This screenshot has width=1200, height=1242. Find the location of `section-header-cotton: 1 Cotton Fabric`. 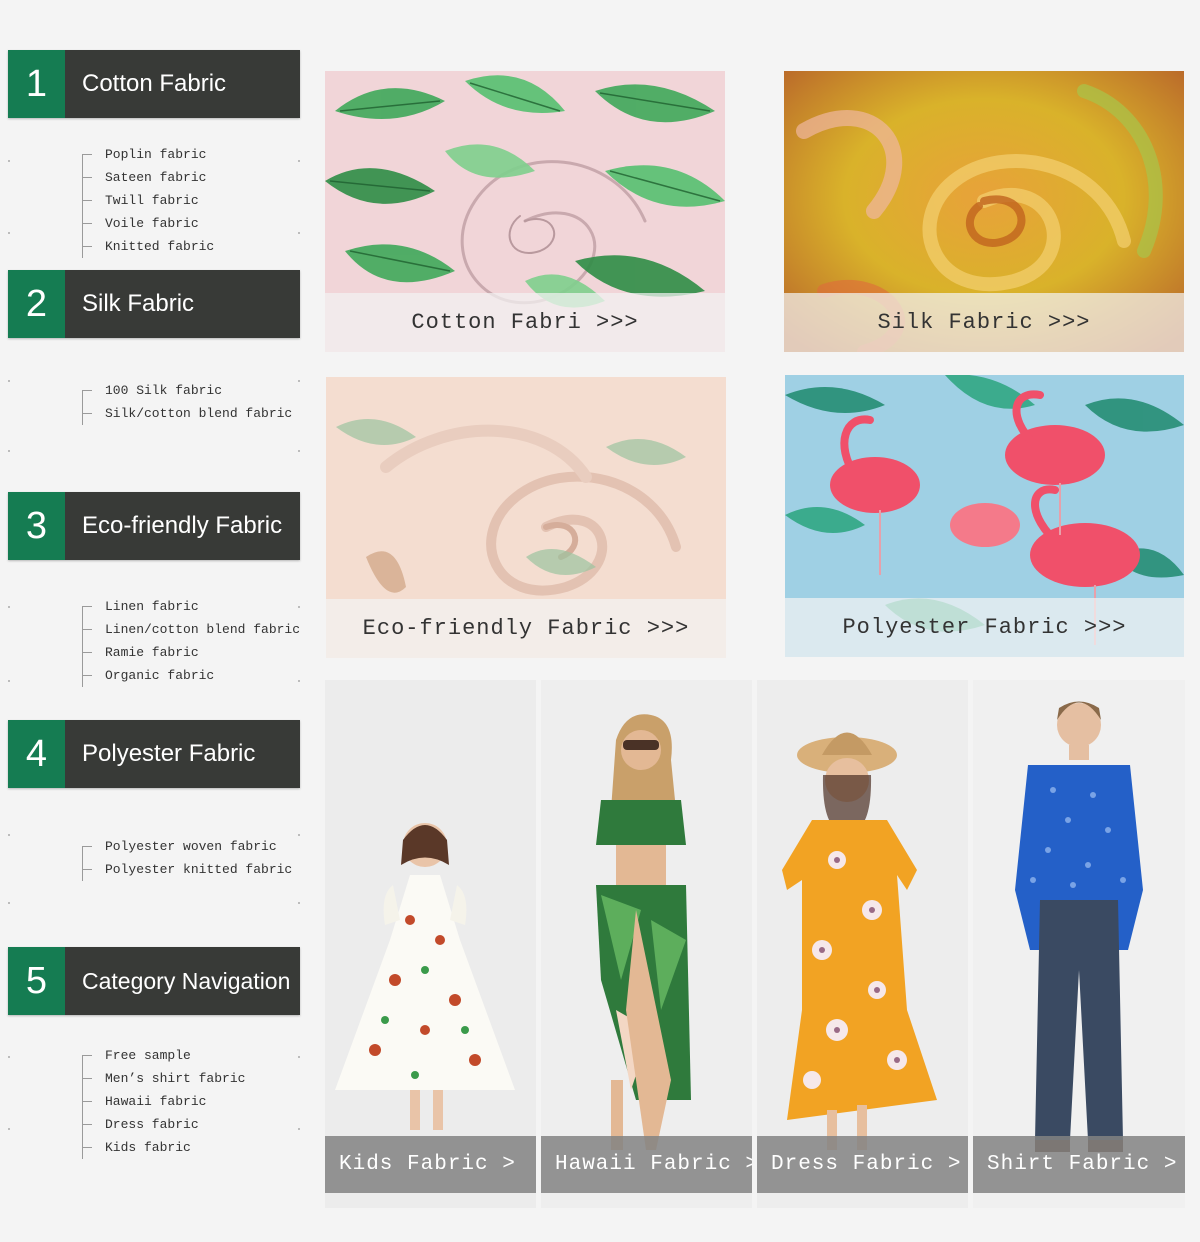

section-header-cotton: 1 Cotton Fabric is located at coordinates (154, 84).